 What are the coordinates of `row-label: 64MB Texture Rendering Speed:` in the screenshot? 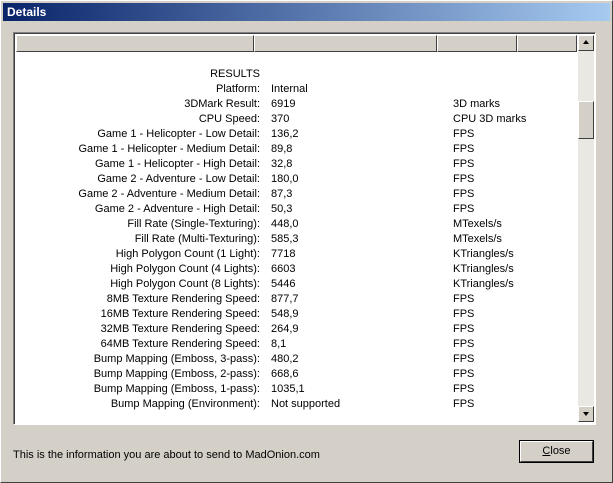 It's located at (180, 344).